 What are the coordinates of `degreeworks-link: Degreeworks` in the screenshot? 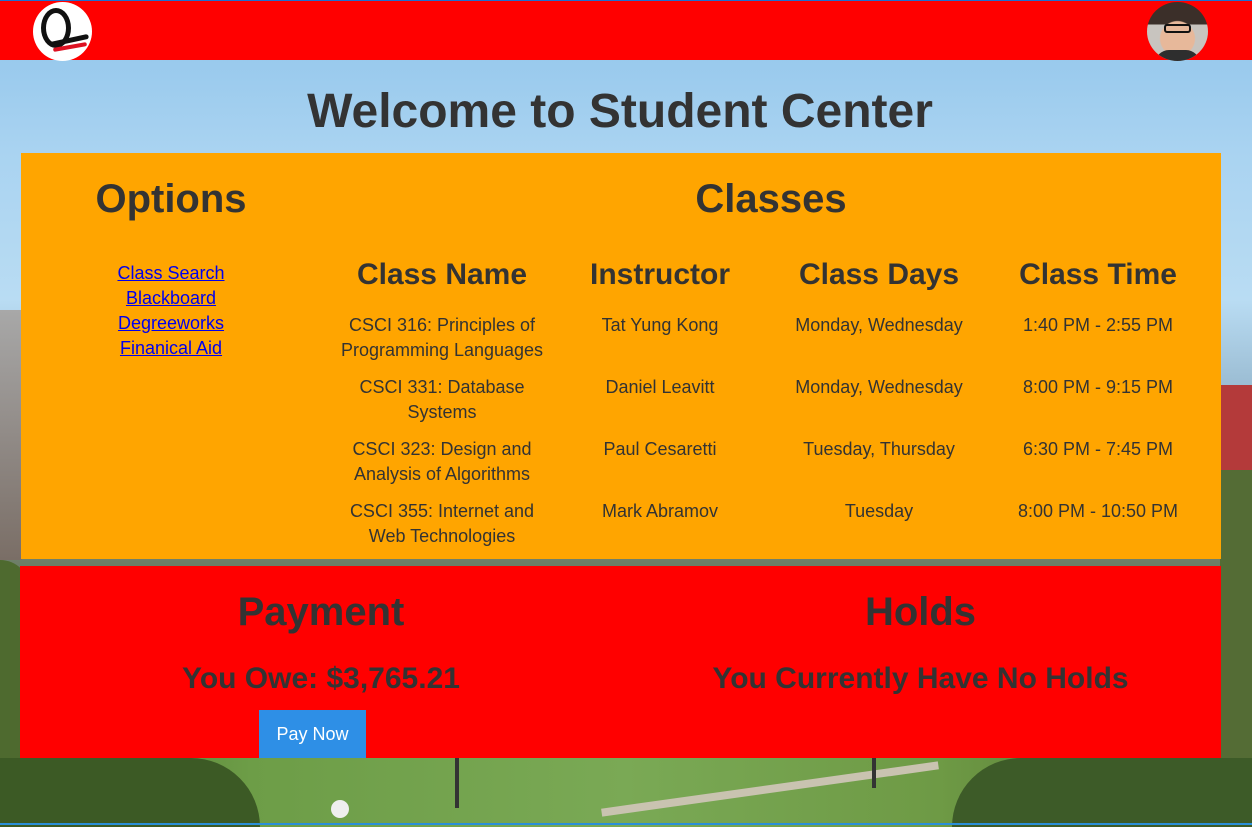 It's located at (171, 323).